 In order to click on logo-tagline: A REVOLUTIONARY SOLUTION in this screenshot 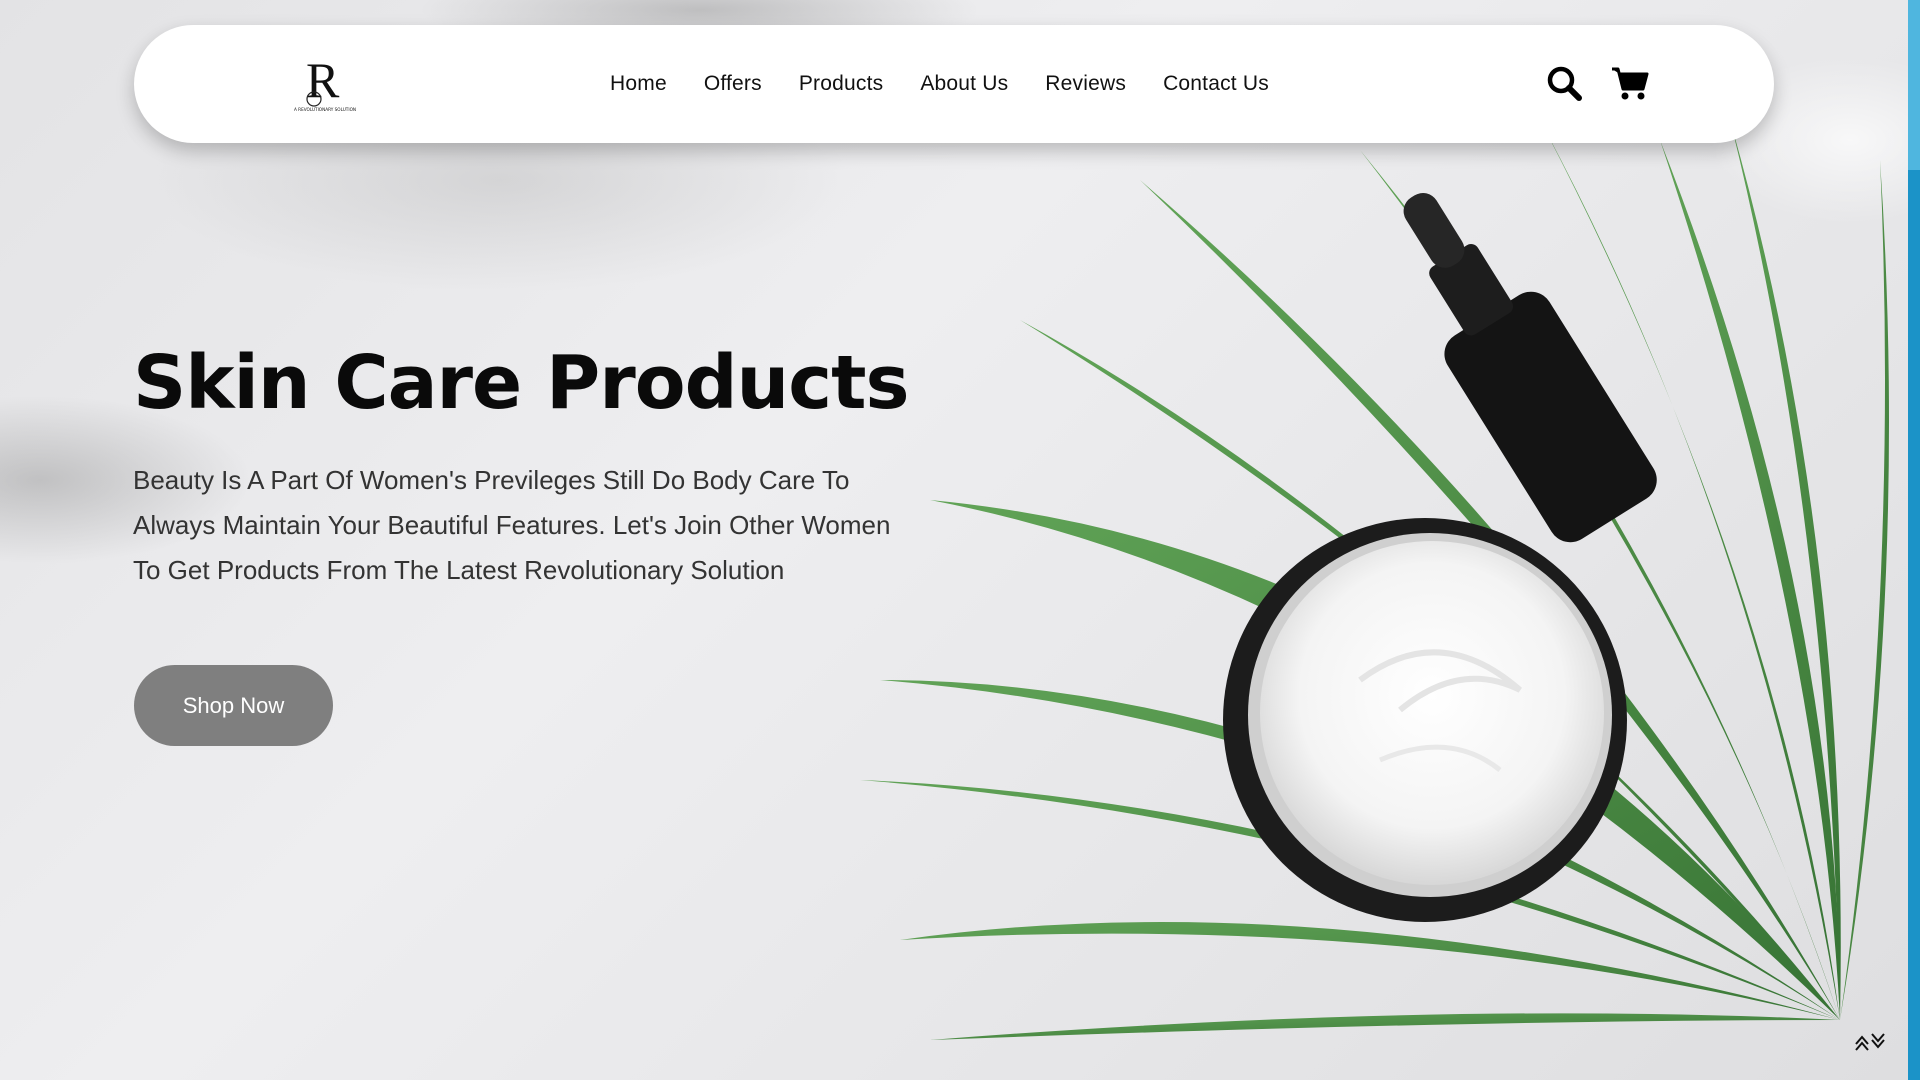, I will do `click(325, 109)`.